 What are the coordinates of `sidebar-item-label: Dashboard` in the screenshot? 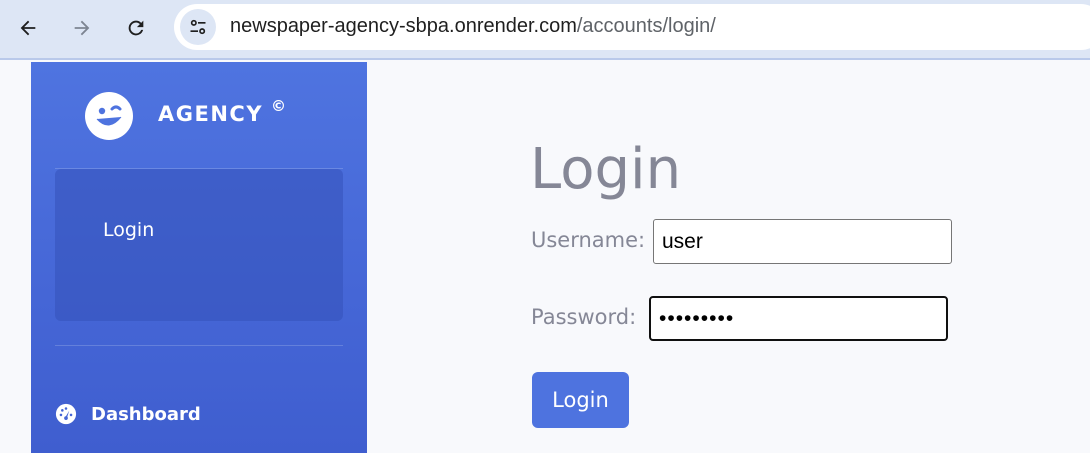 It's located at (146, 414).